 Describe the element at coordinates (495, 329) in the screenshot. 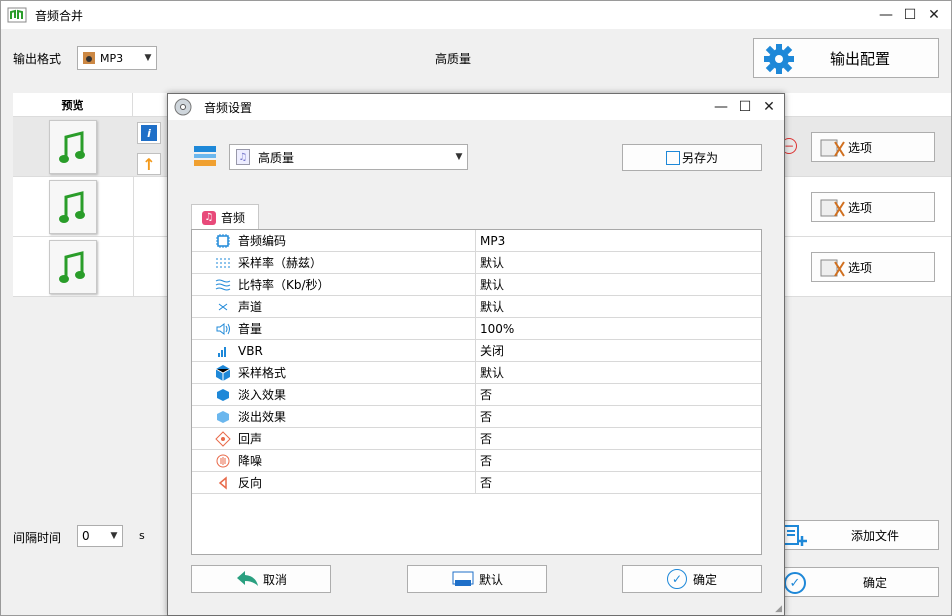

I see `property-value: 100%` at that location.